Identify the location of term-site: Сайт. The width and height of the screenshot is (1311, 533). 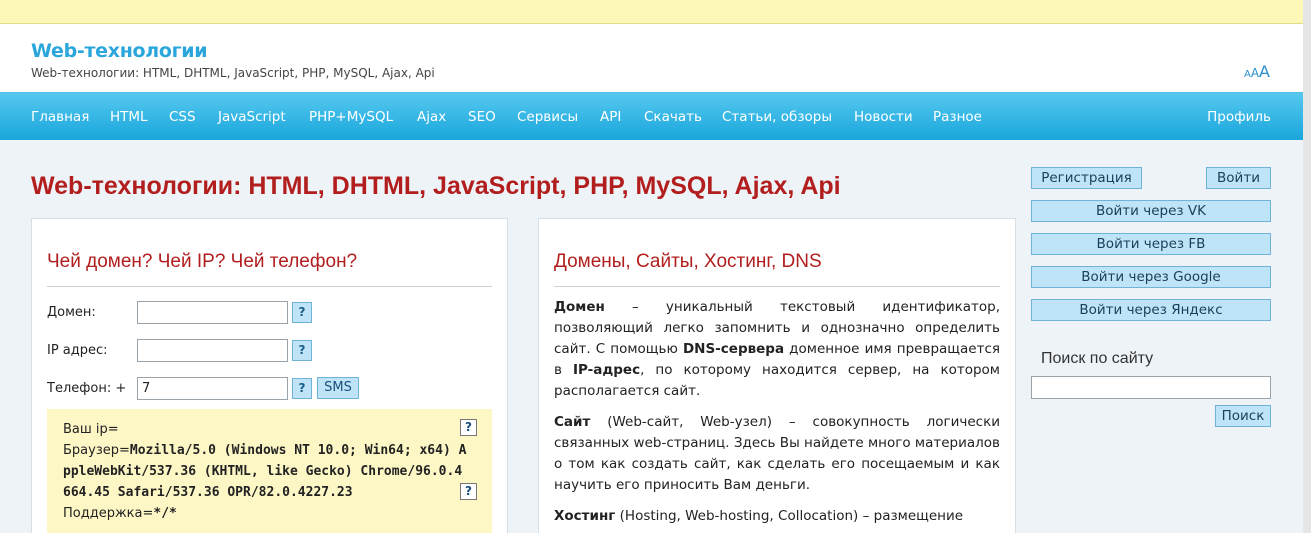
(572, 422).